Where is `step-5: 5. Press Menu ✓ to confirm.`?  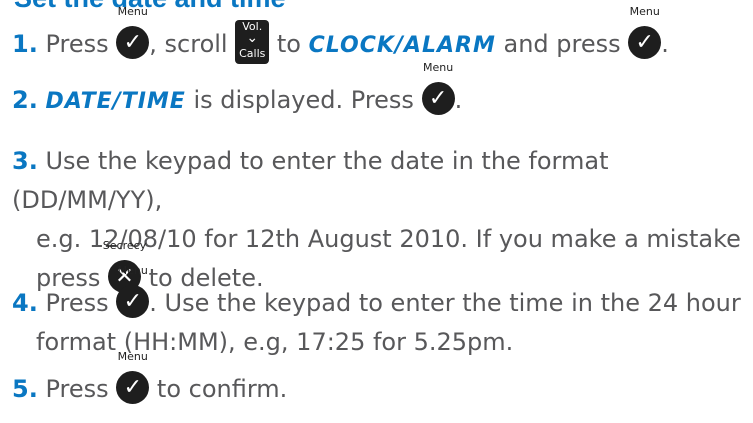 step-5: 5. Press Menu ✓ to confirm. is located at coordinates (382, 379).